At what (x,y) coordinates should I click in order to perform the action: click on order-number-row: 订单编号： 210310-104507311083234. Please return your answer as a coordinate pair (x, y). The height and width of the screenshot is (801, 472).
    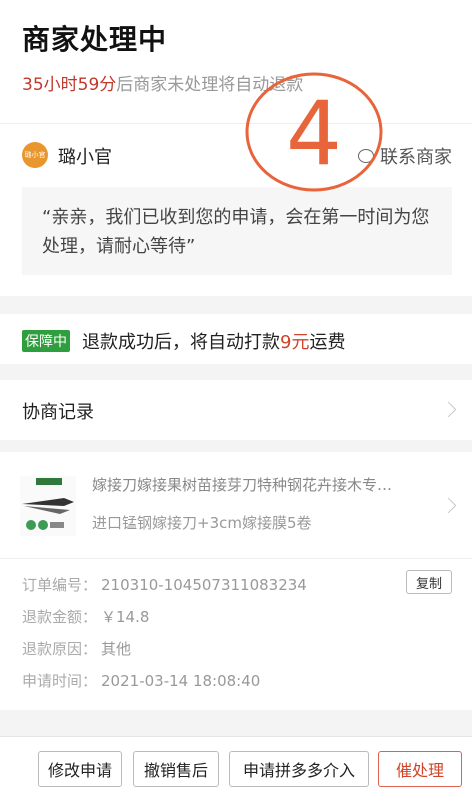
    Looking at the image, I should click on (164, 584).